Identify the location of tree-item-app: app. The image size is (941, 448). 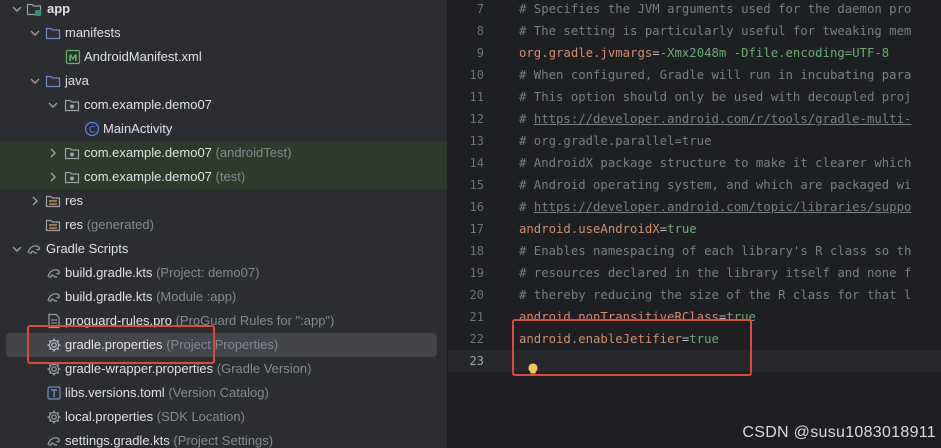
(223, 10).